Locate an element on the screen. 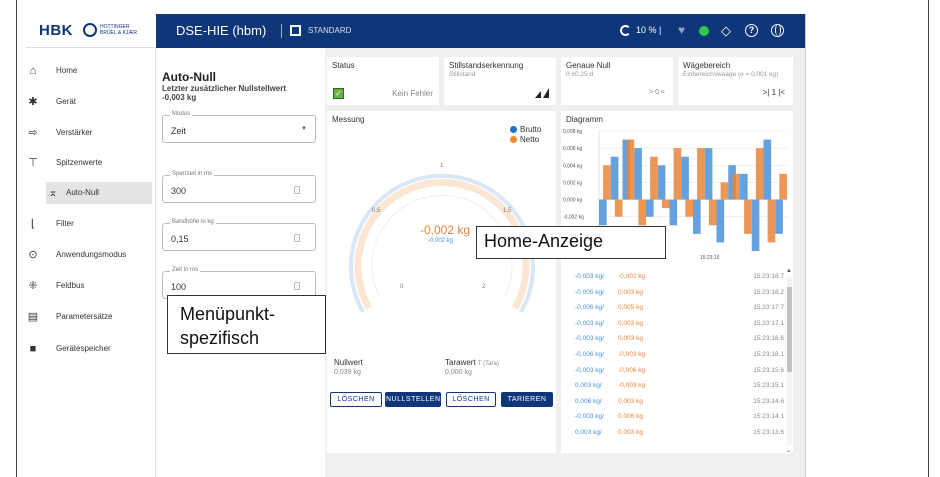 The height and width of the screenshot is (477, 940). cpu-load-label: 10 % | is located at coordinates (649, 30).